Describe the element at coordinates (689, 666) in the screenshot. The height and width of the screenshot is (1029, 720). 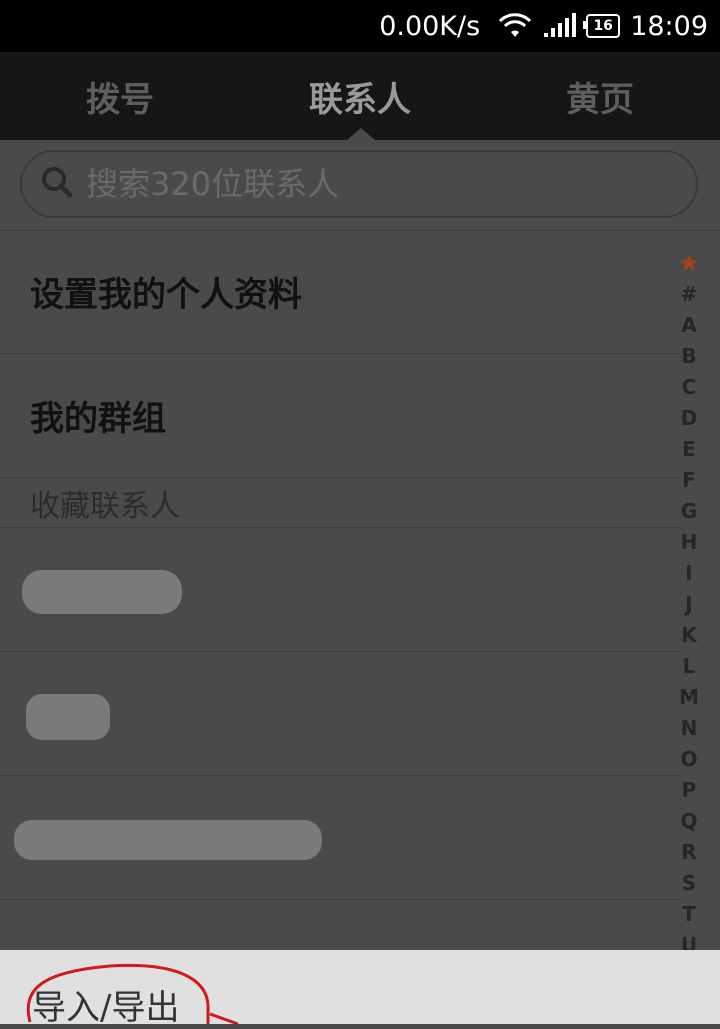
I see `index-letter: L` at that location.